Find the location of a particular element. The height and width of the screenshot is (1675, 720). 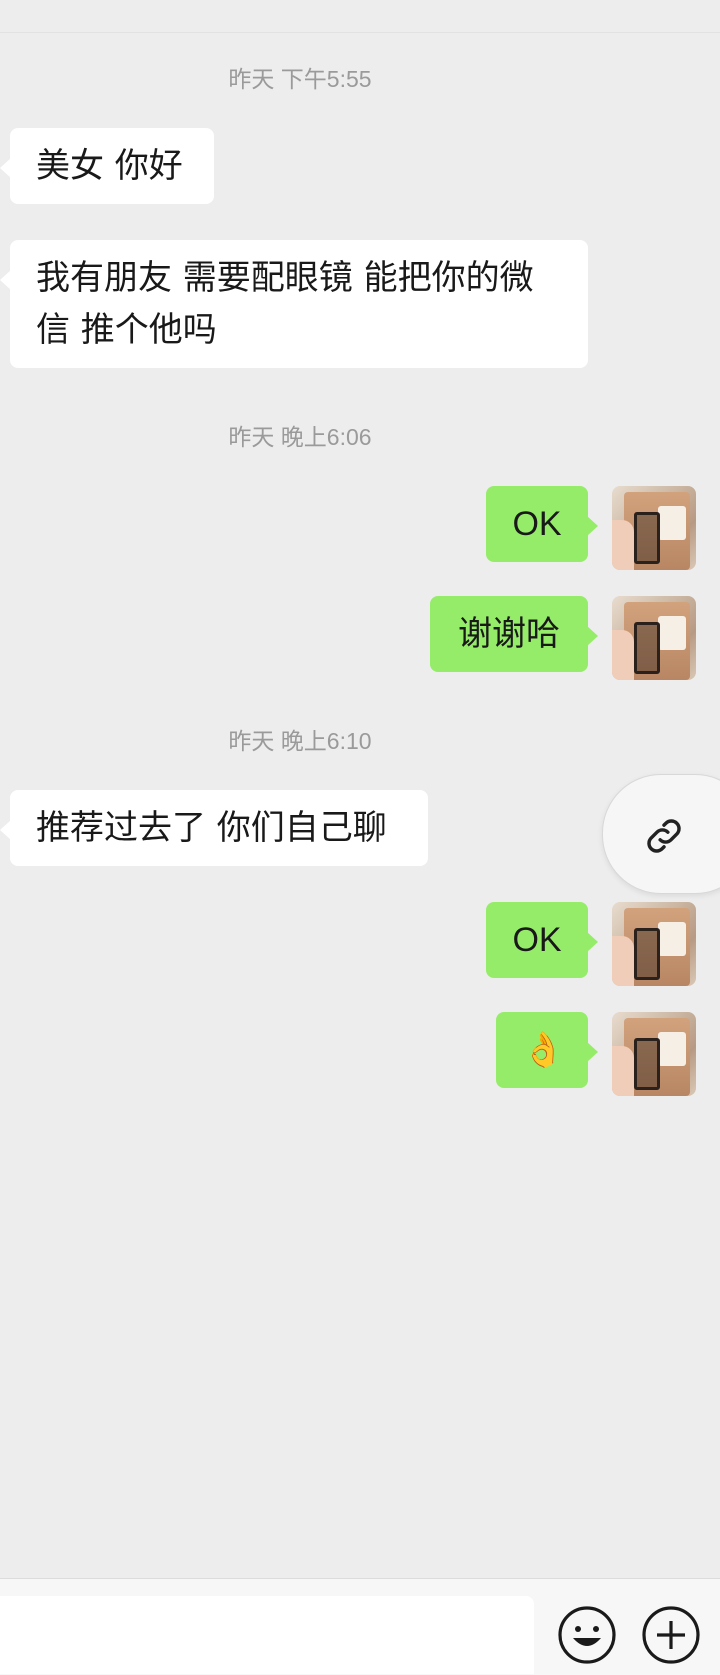

received-message: 推荐过去了 你们自己聊 is located at coordinates (214, 828).